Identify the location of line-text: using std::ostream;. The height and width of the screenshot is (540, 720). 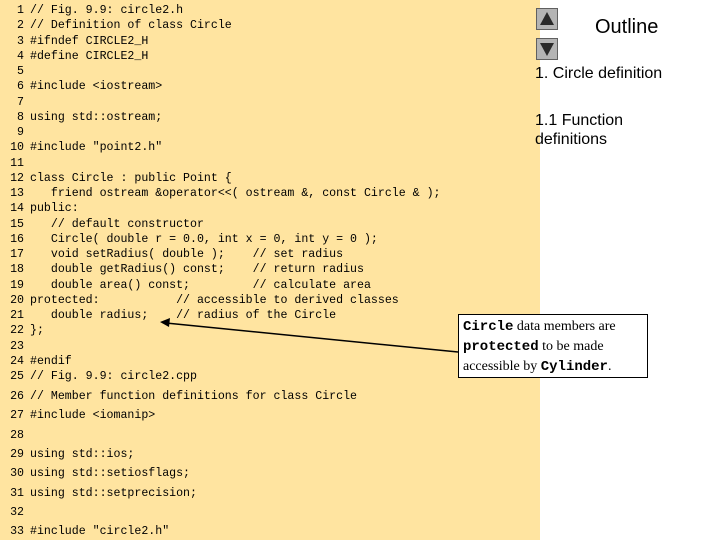
(96, 117).